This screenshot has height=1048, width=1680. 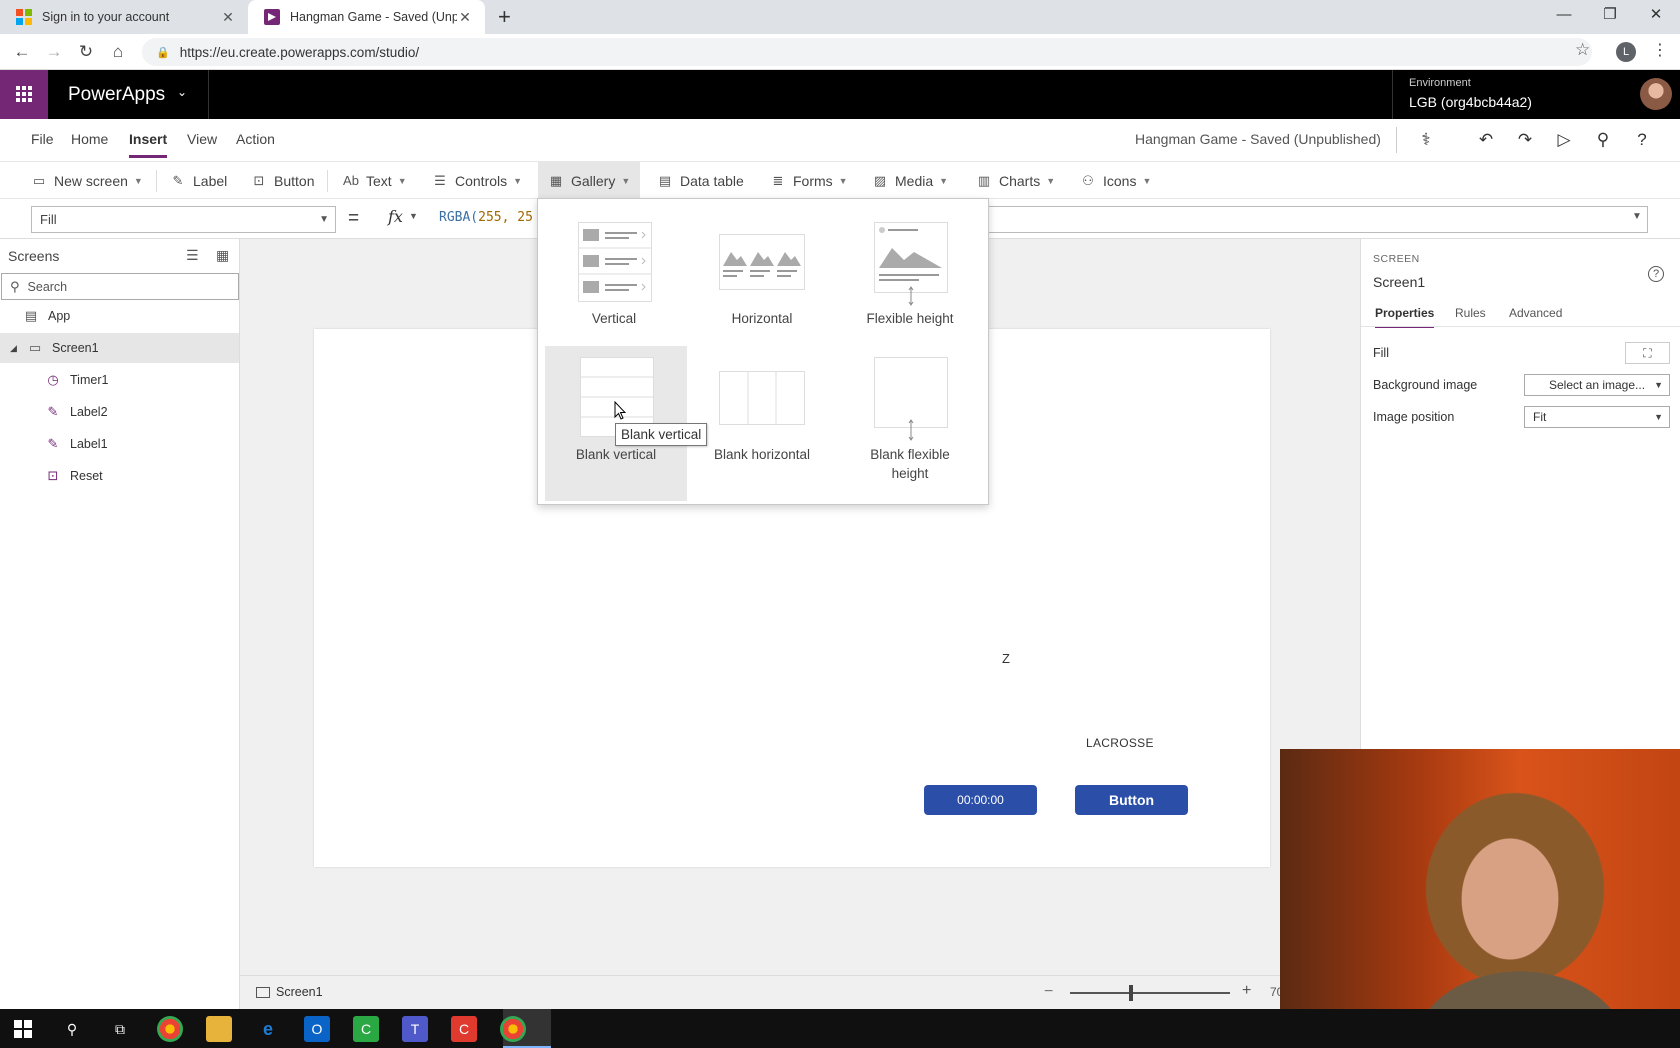 I want to click on icons-dropdown-button: ⚇ Icons ▼, so click(x=1115, y=180).